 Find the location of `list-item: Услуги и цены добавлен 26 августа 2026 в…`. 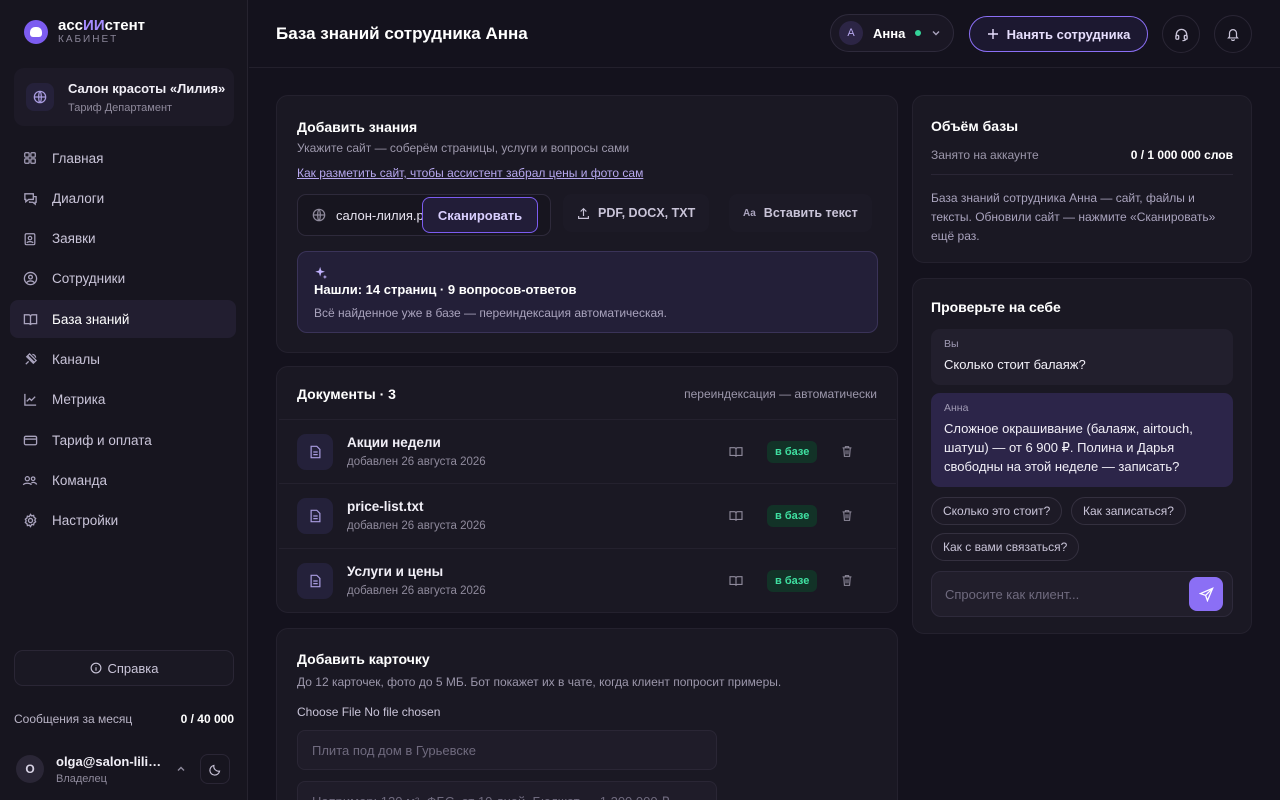

list-item: Услуги и цены добавлен 26 августа 2026 в… is located at coordinates (587, 580).